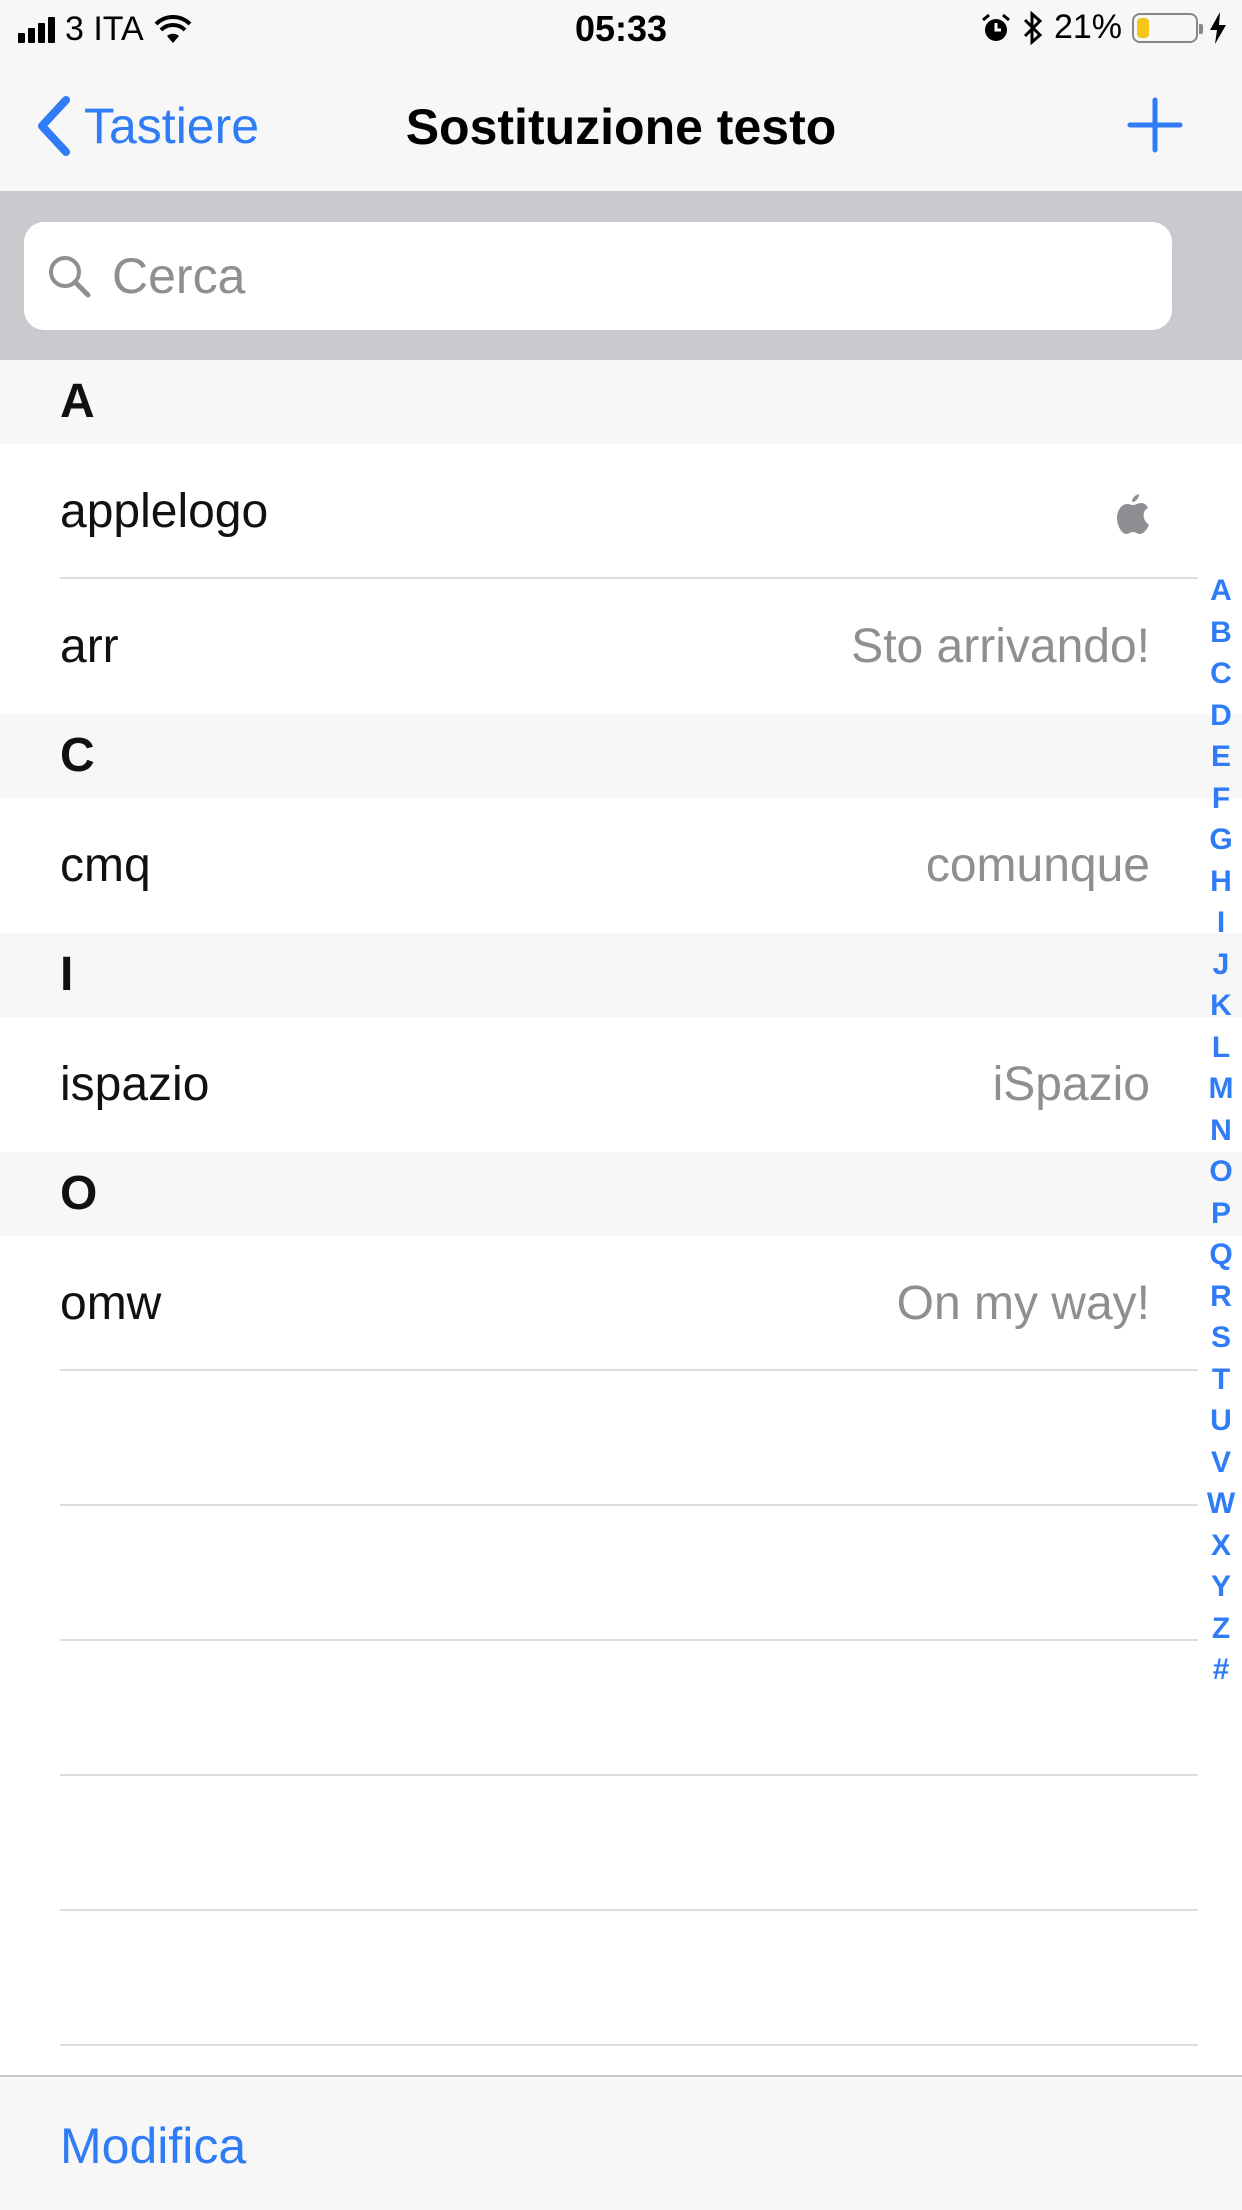 This screenshot has width=1242, height=2210. What do you see at coordinates (621, 975) in the screenshot?
I see `section-header-i: I` at bounding box center [621, 975].